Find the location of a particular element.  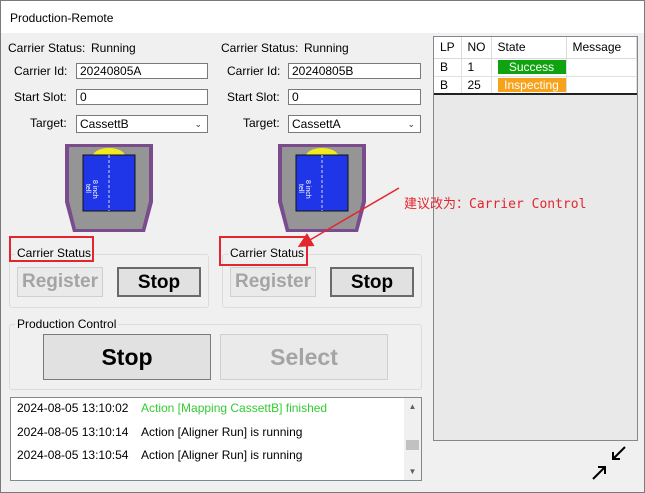

left-carrier-id-label: Carrier Id: is located at coordinates (41, 71).